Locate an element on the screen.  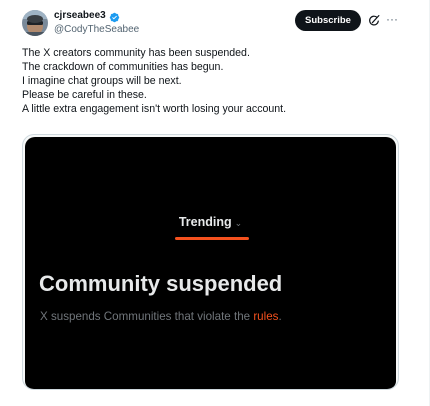
trending-tab-label: Trending is located at coordinates (205, 222).